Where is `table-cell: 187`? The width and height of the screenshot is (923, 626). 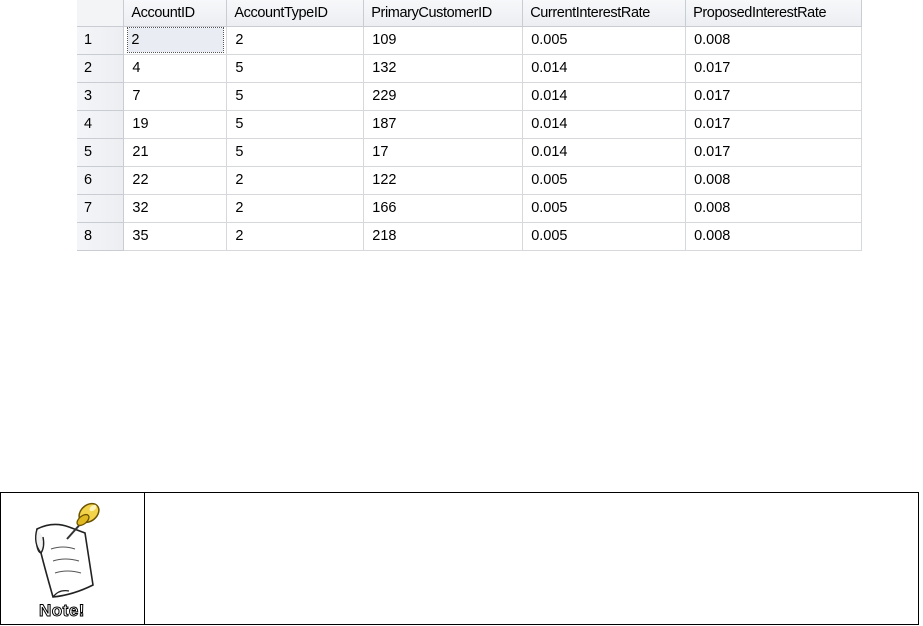 table-cell: 187 is located at coordinates (443, 124).